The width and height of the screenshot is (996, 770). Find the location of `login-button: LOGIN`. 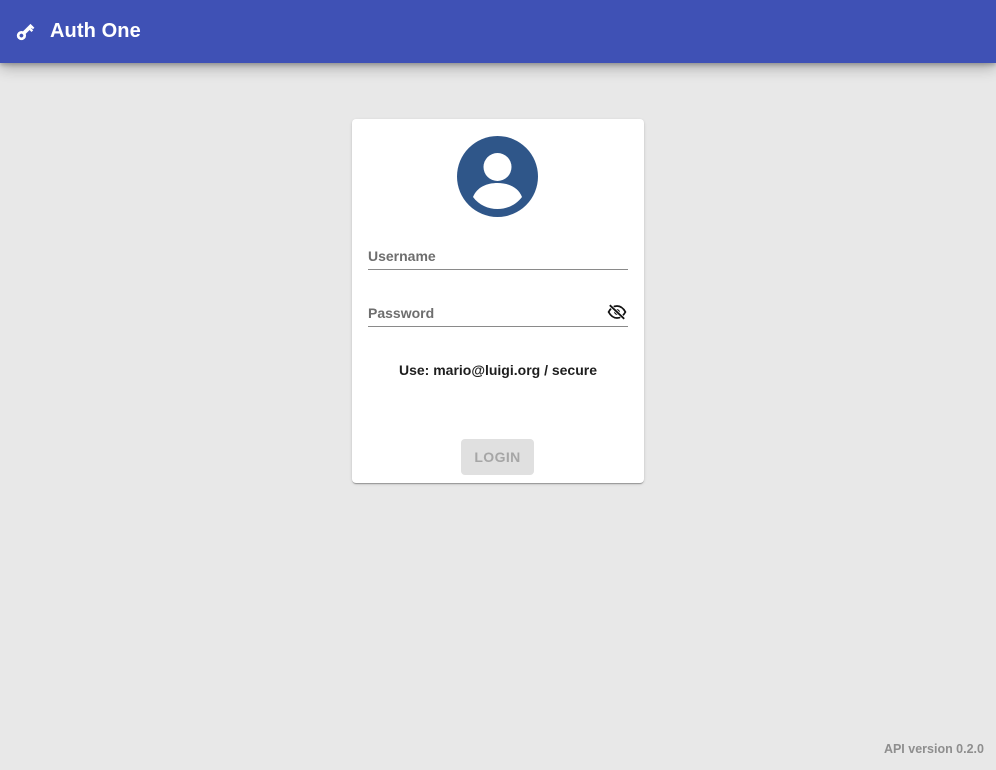

login-button: LOGIN is located at coordinates (497, 457).